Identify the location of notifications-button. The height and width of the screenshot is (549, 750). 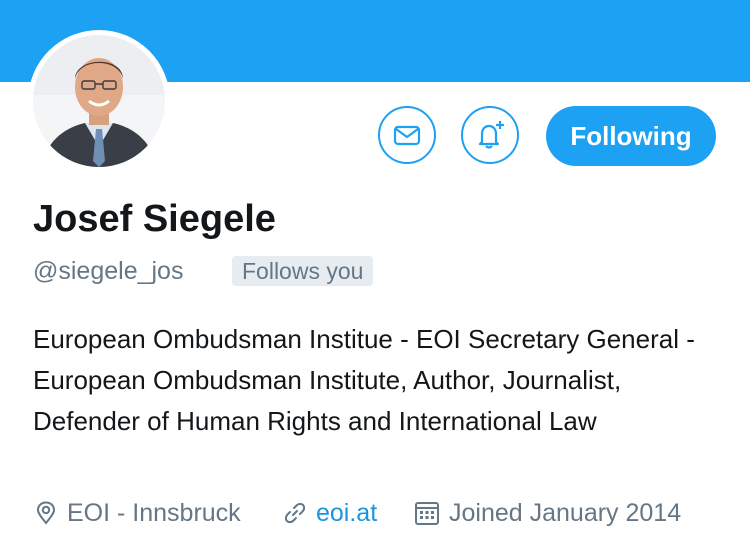
(490, 135).